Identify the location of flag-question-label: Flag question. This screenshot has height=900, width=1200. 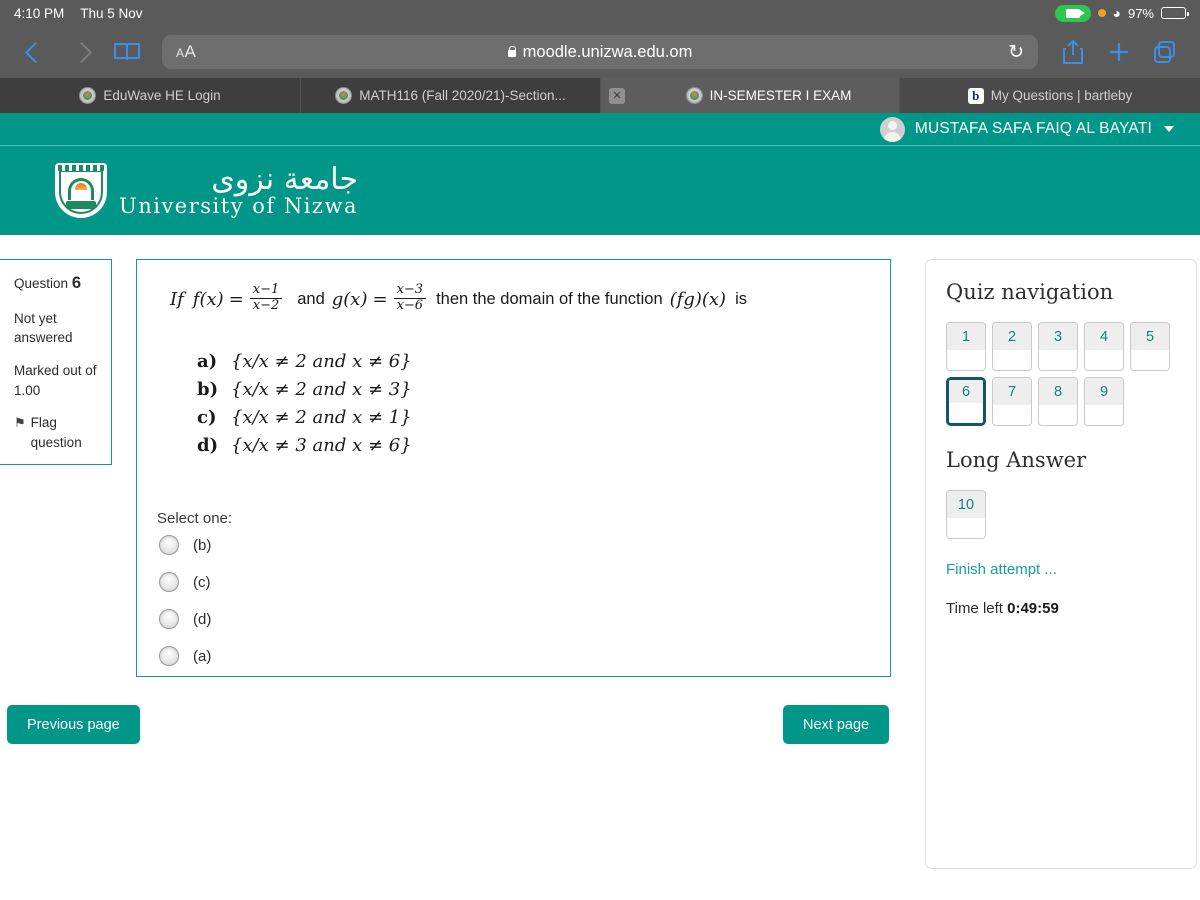
(56, 432).